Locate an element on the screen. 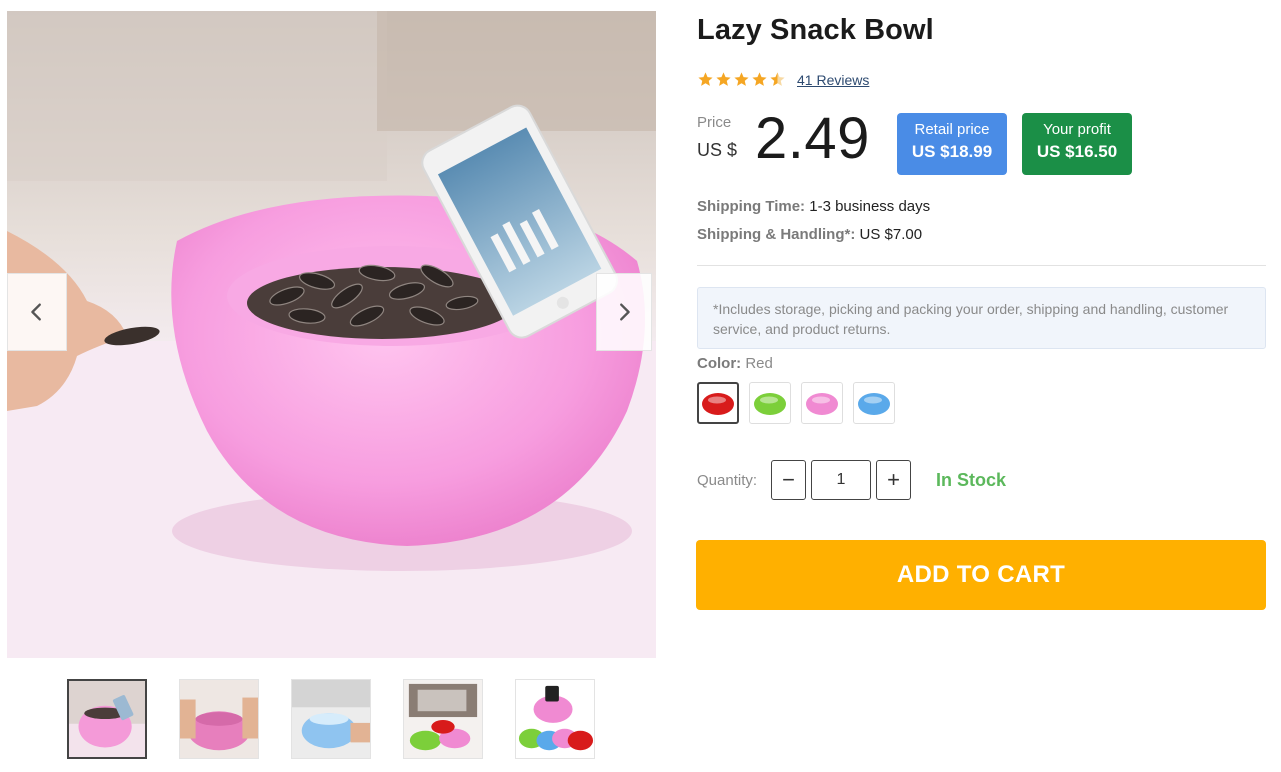 The height and width of the screenshot is (772, 1281). color-label: Color: is located at coordinates (719, 363).